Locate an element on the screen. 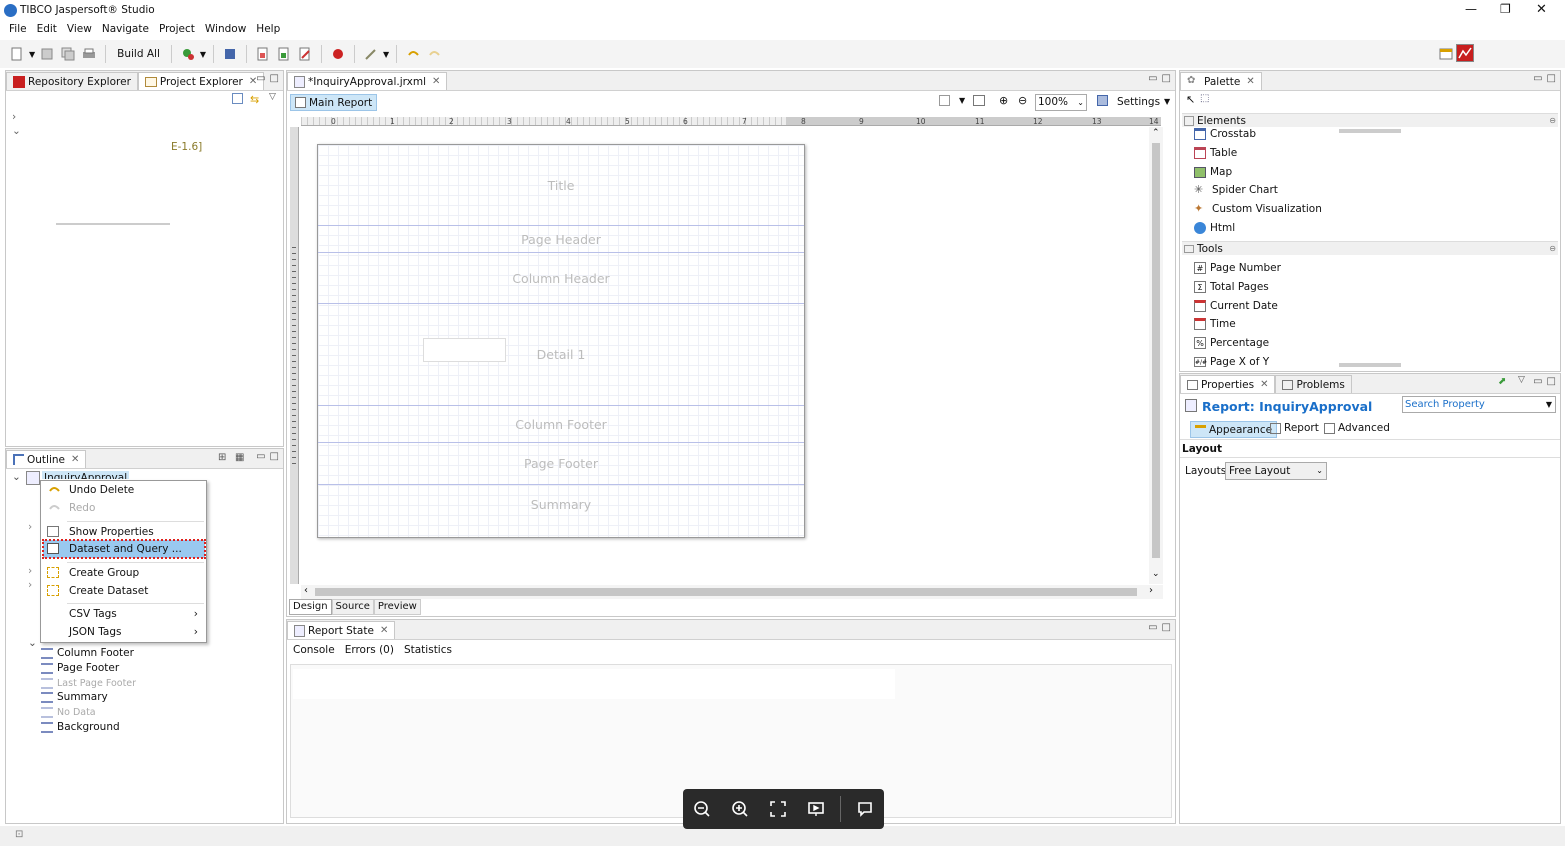 This screenshot has width=1565, height=851. menu-project: Project is located at coordinates (177, 29).